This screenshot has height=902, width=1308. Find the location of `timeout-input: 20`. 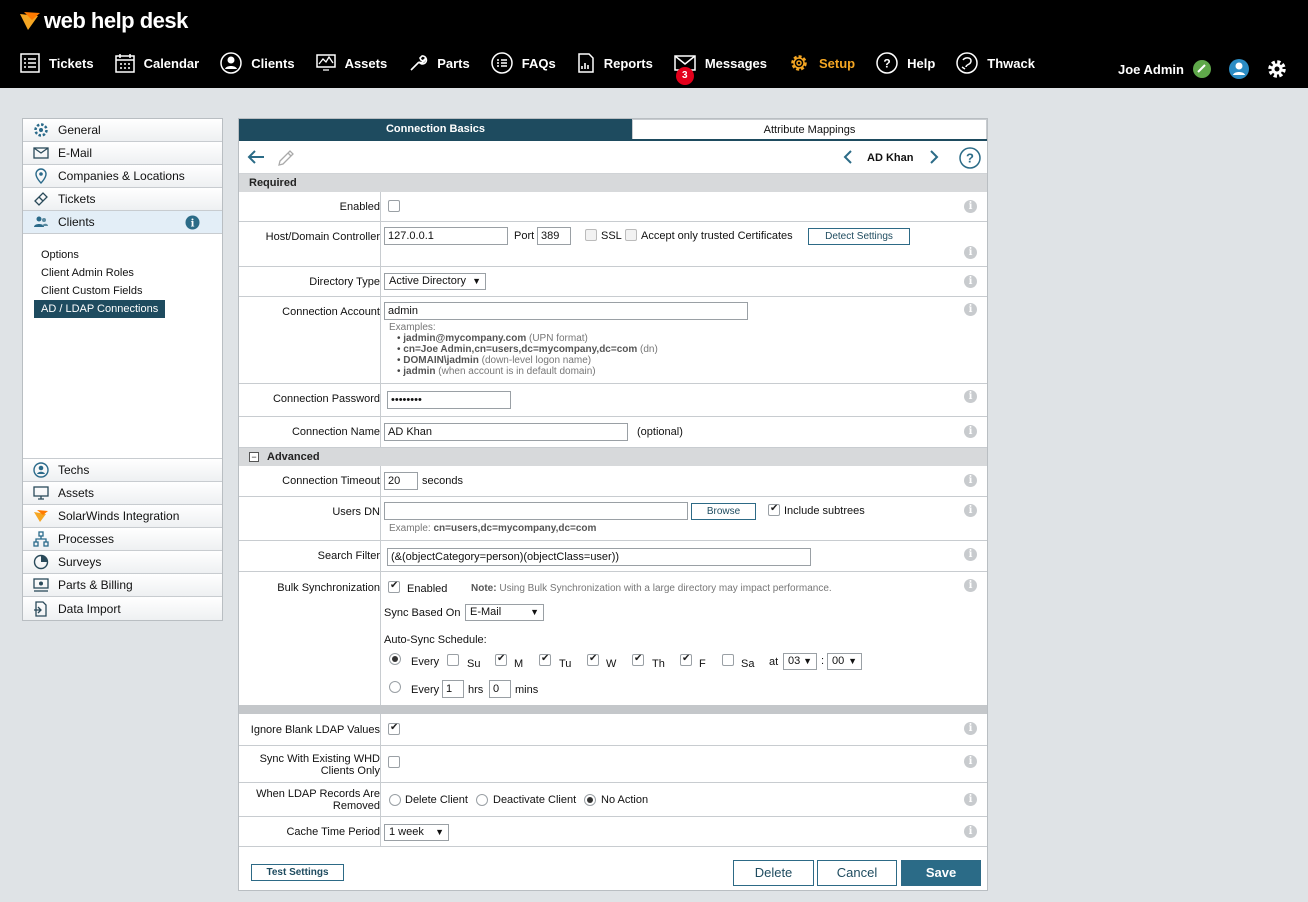

timeout-input: 20 is located at coordinates (401, 481).